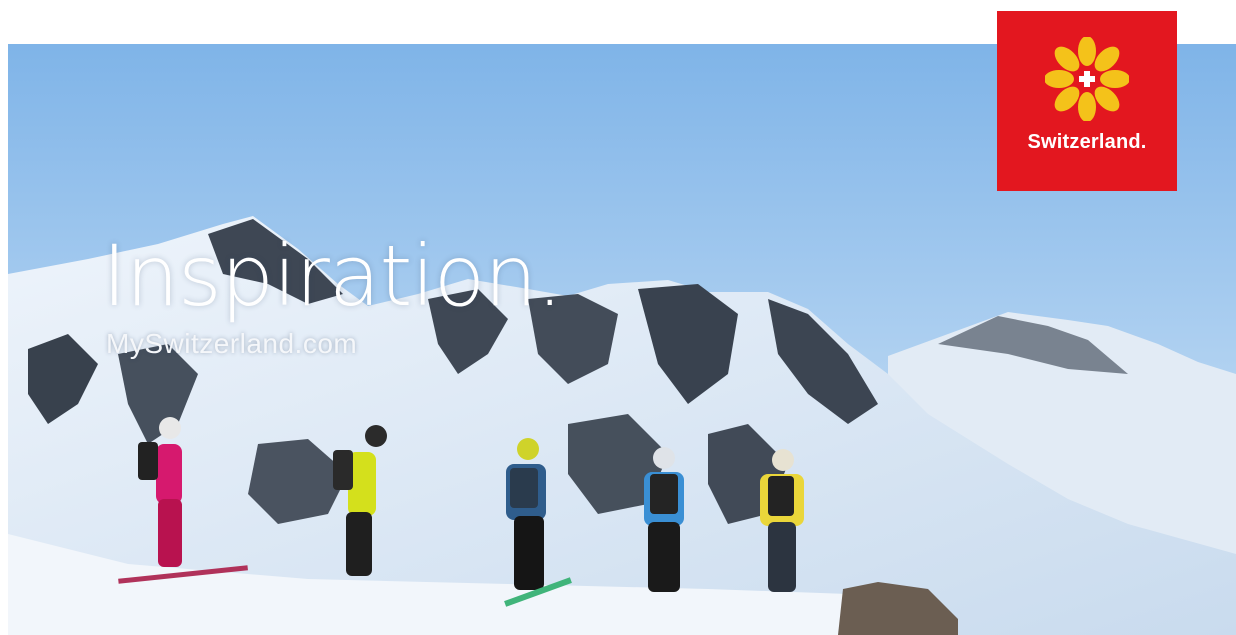  I want to click on switzerland-logo: Switzerland., so click(1087, 101).